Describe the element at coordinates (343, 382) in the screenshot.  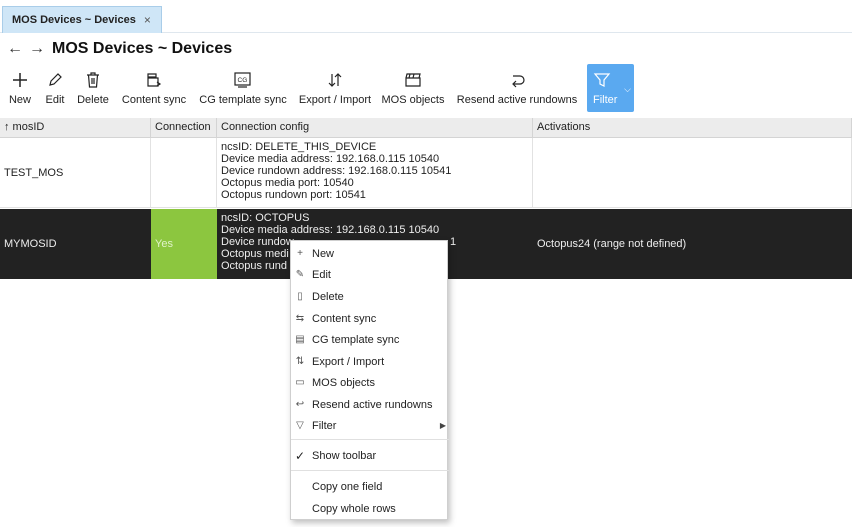
I see `menu-item-label: MOS objects` at that location.